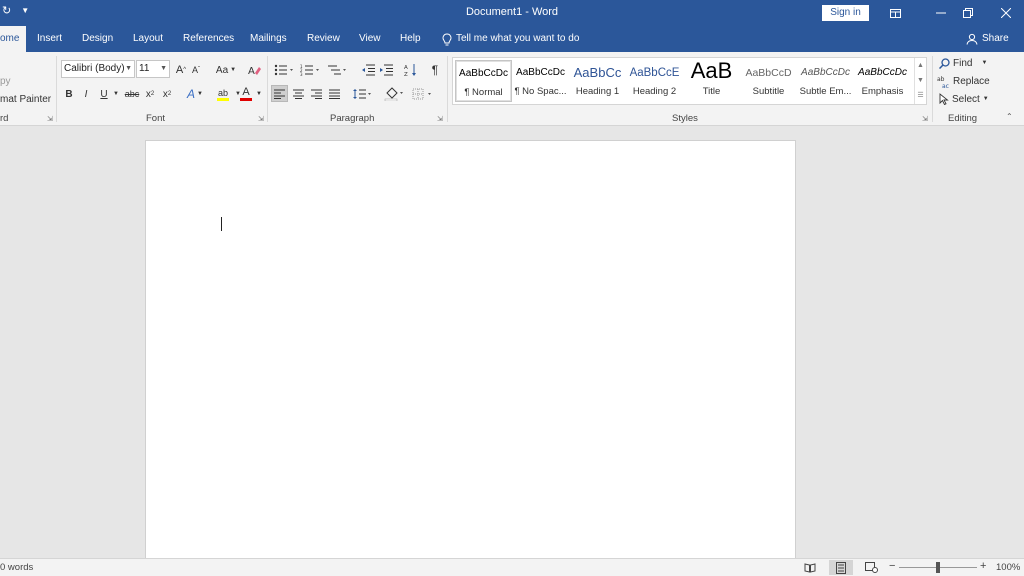  What do you see at coordinates (841, 567) in the screenshot?
I see `print-layout-icon` at bounding box center [841, 567].